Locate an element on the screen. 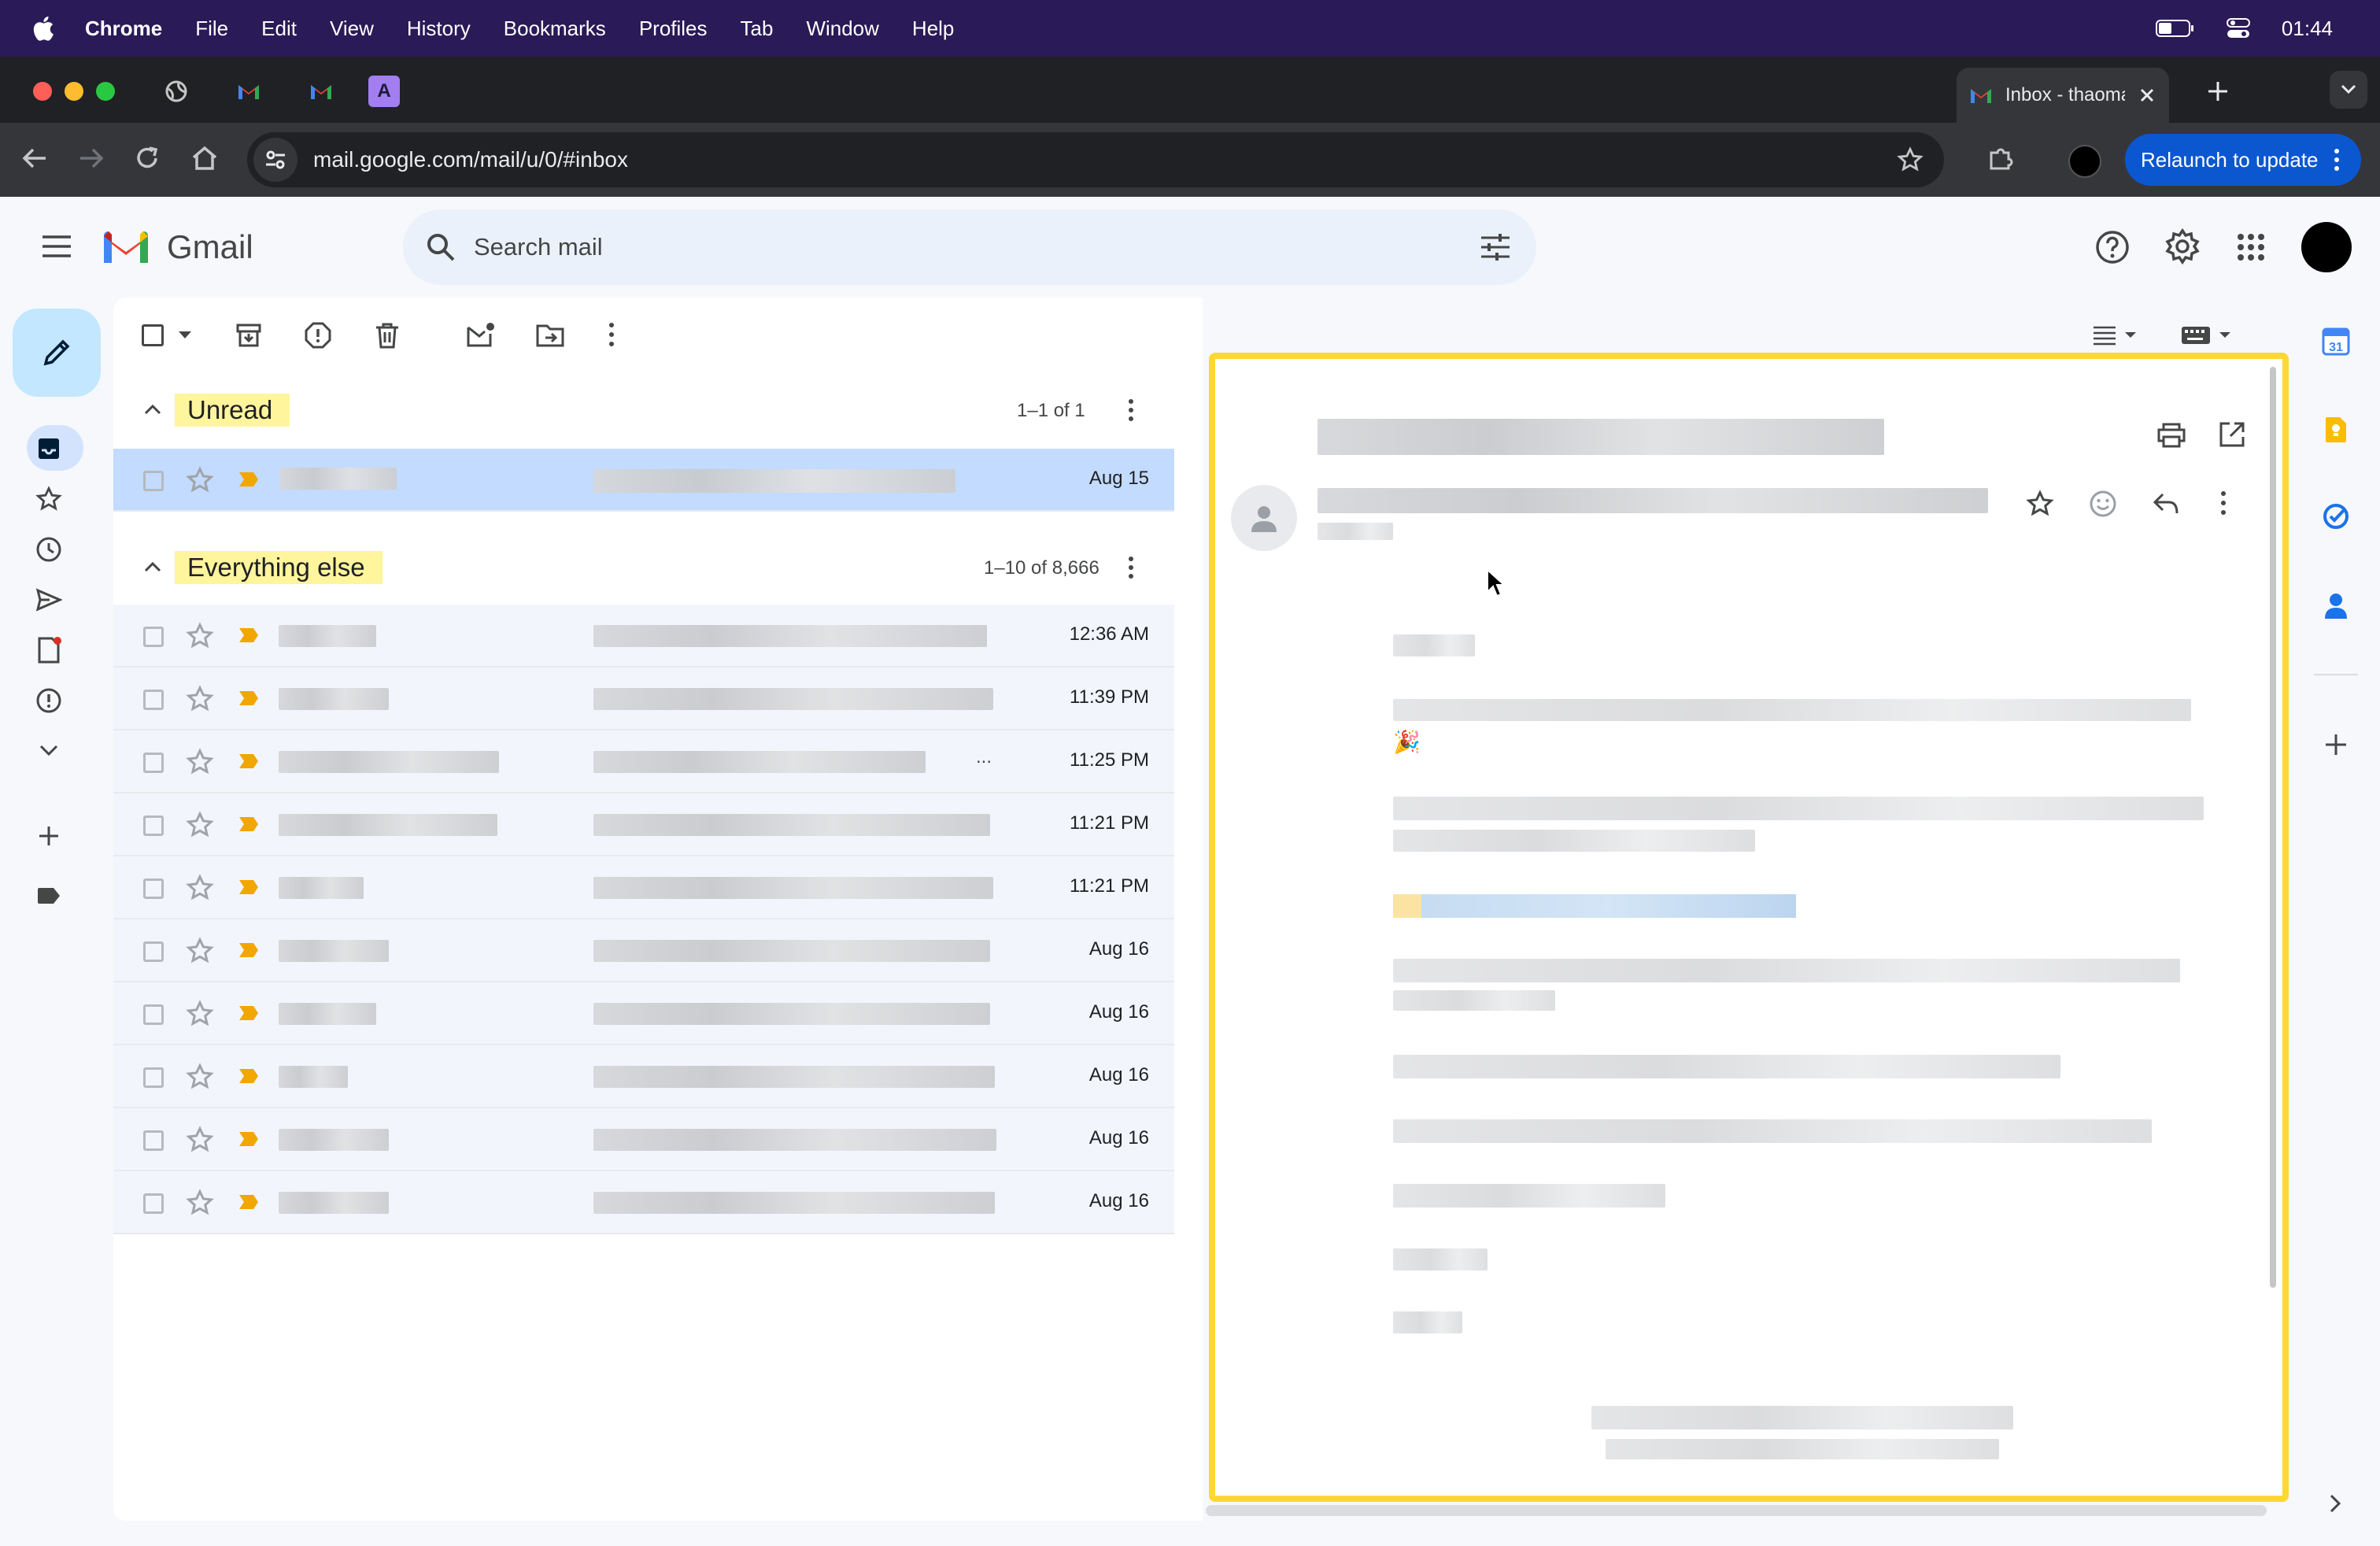 This screenshot has width=2380, height=1546. new-tab-icon is located at coordinates (2217, 91).